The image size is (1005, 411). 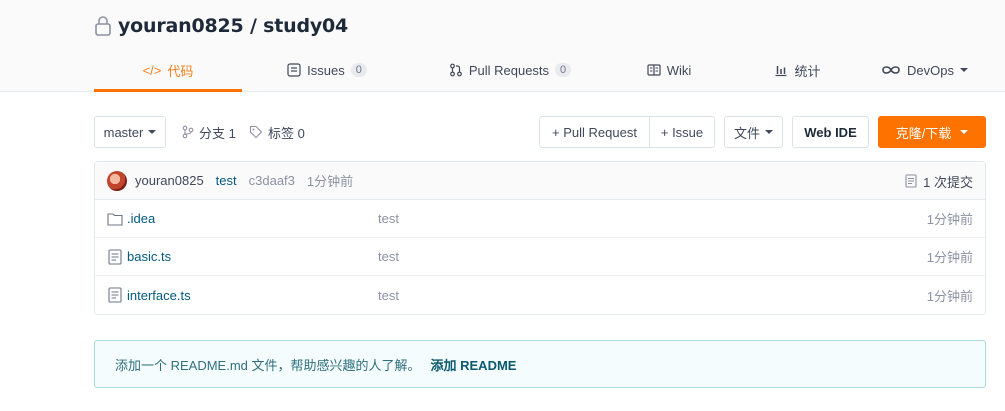 What do you see at coordinates (654, 70) in the screenshot?
I see `wiki-icon` at bounding box center [654, 70].